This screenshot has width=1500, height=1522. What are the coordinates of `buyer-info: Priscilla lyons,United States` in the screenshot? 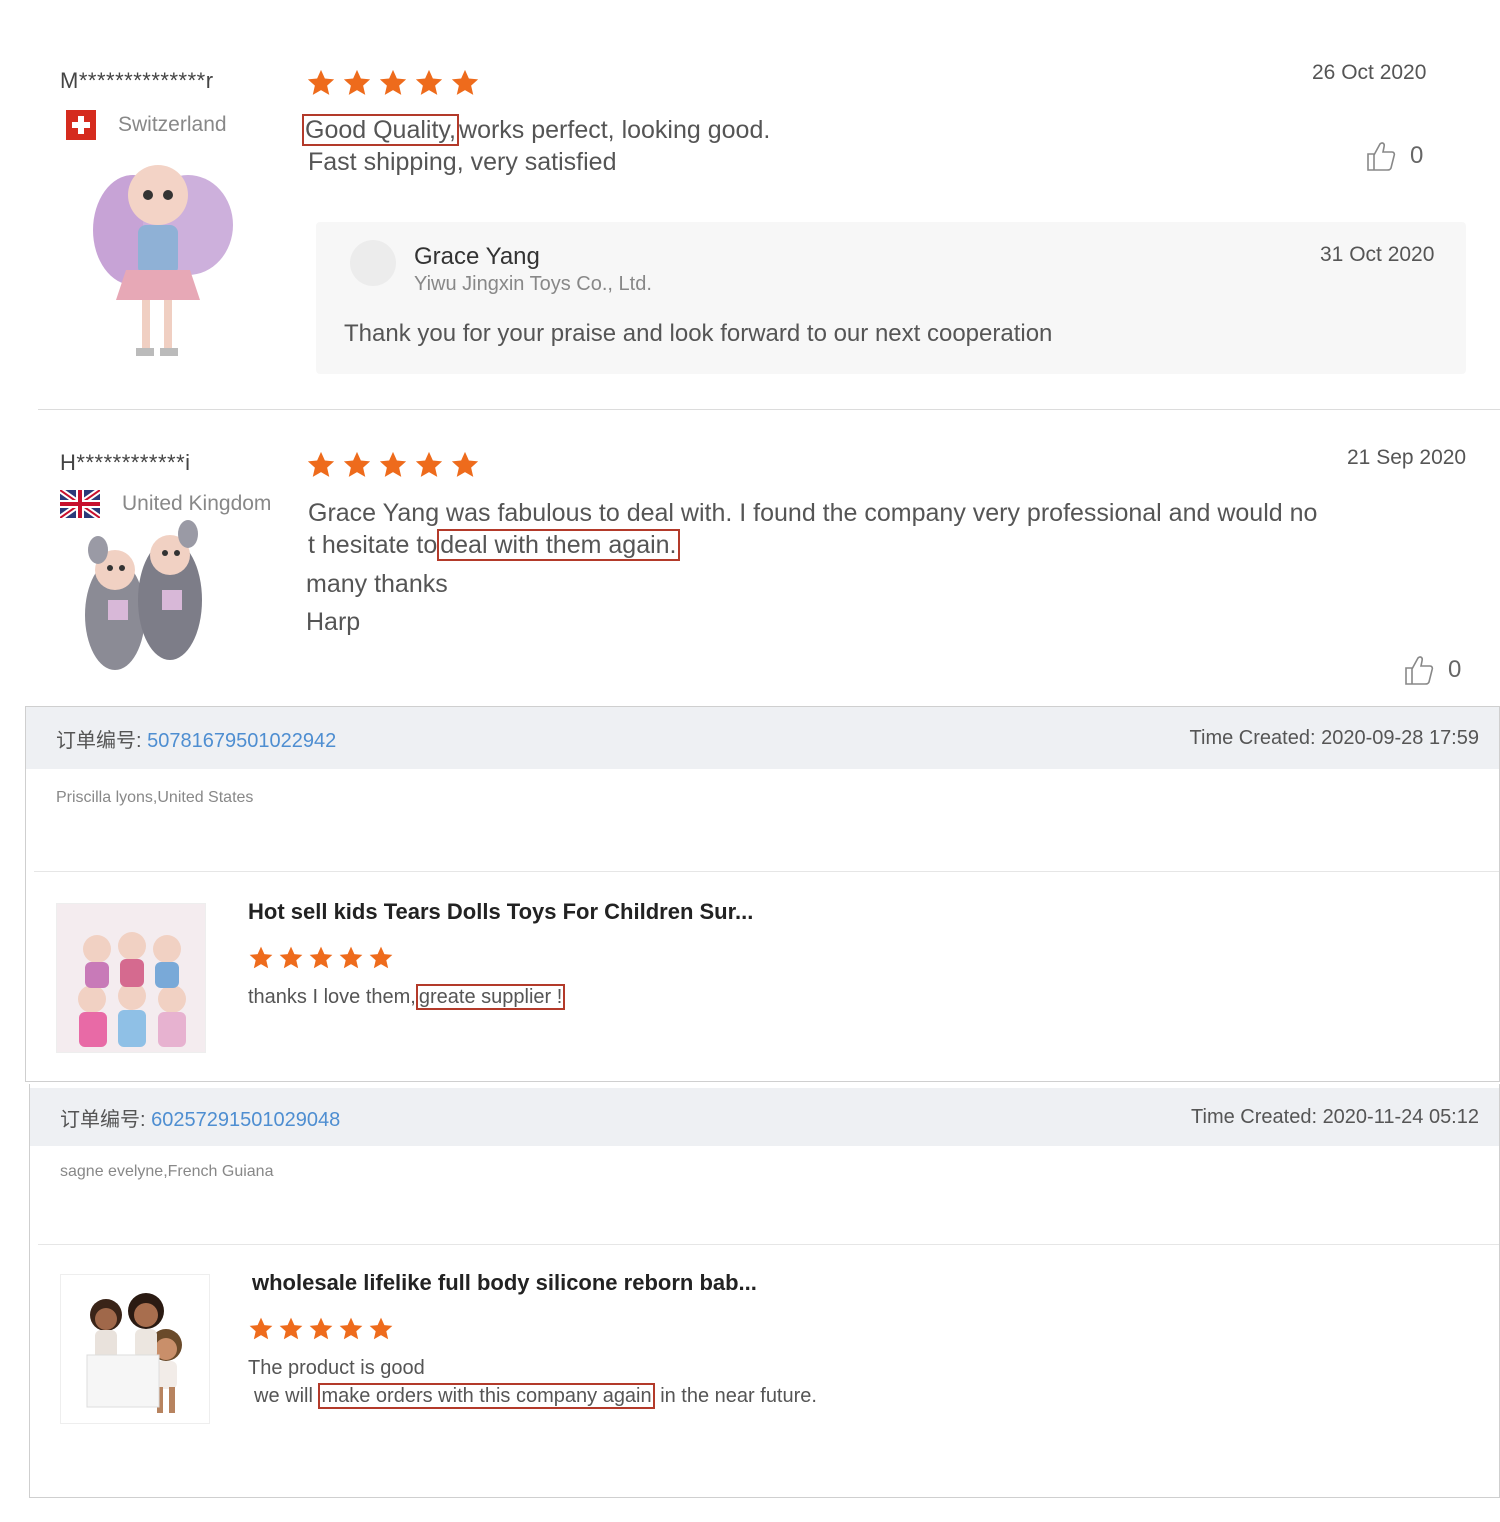 It's located at (155, 797).